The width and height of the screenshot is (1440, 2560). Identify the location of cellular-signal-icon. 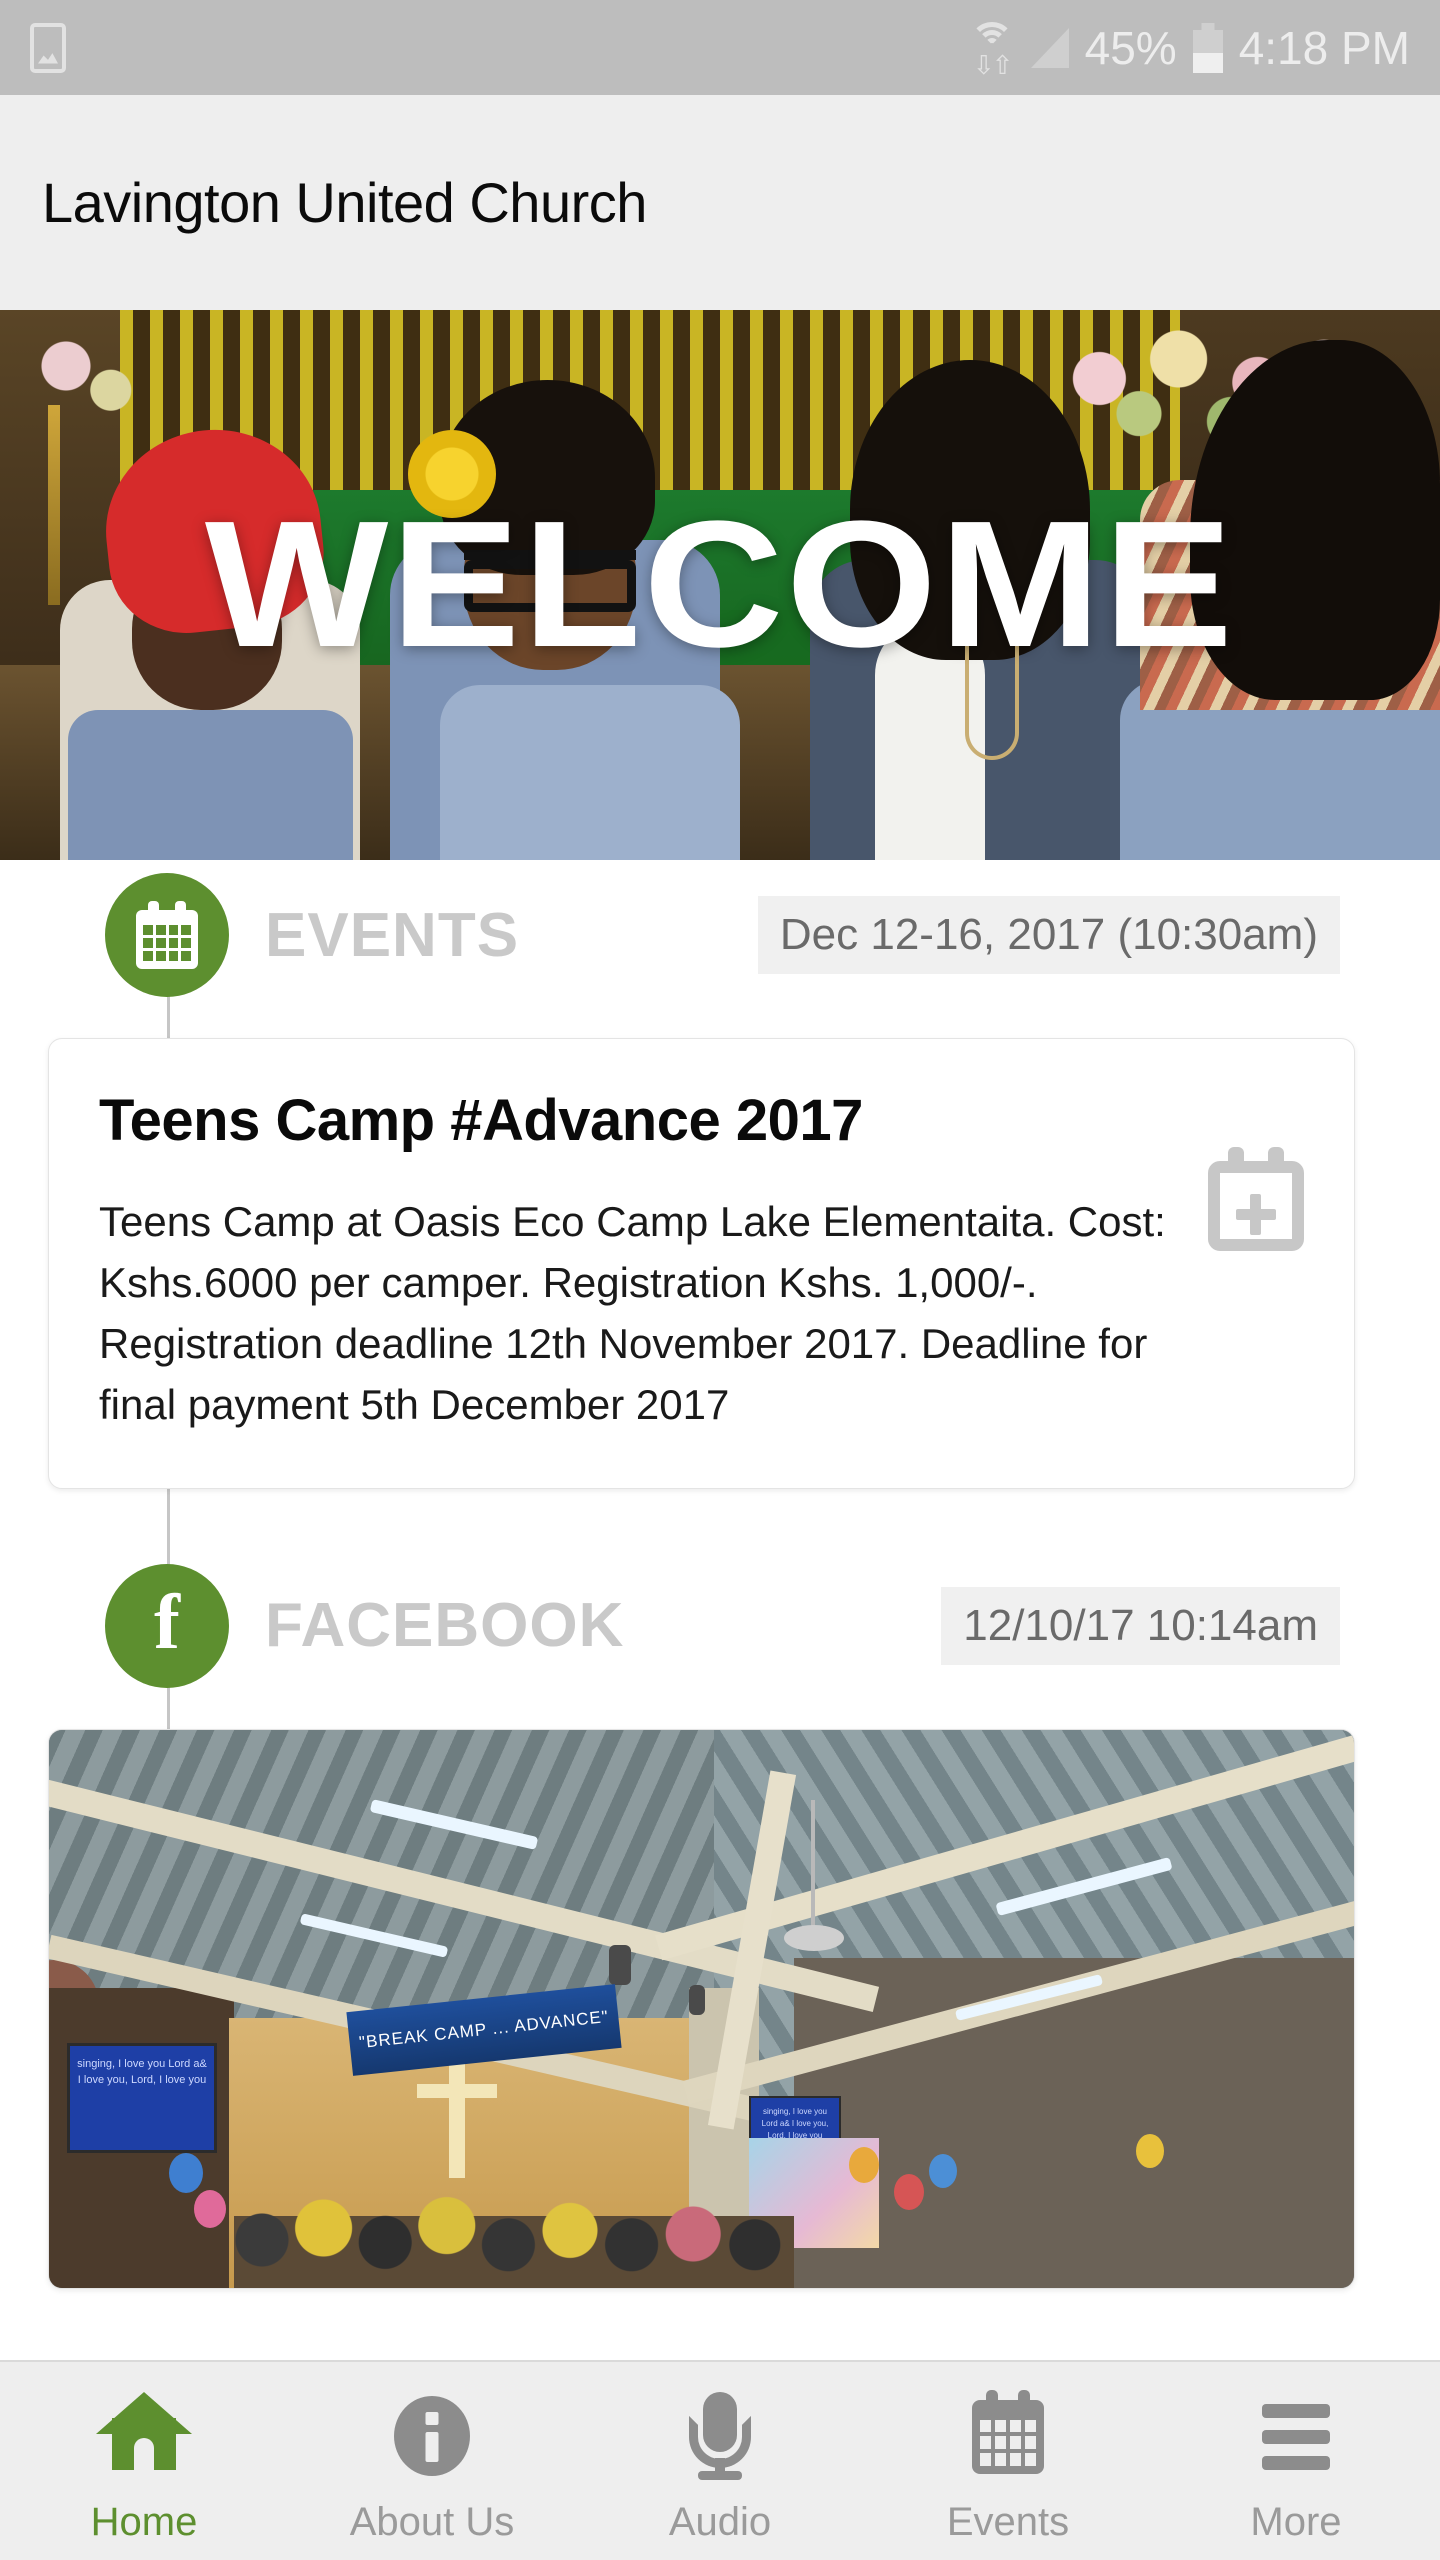
(1049, 47).